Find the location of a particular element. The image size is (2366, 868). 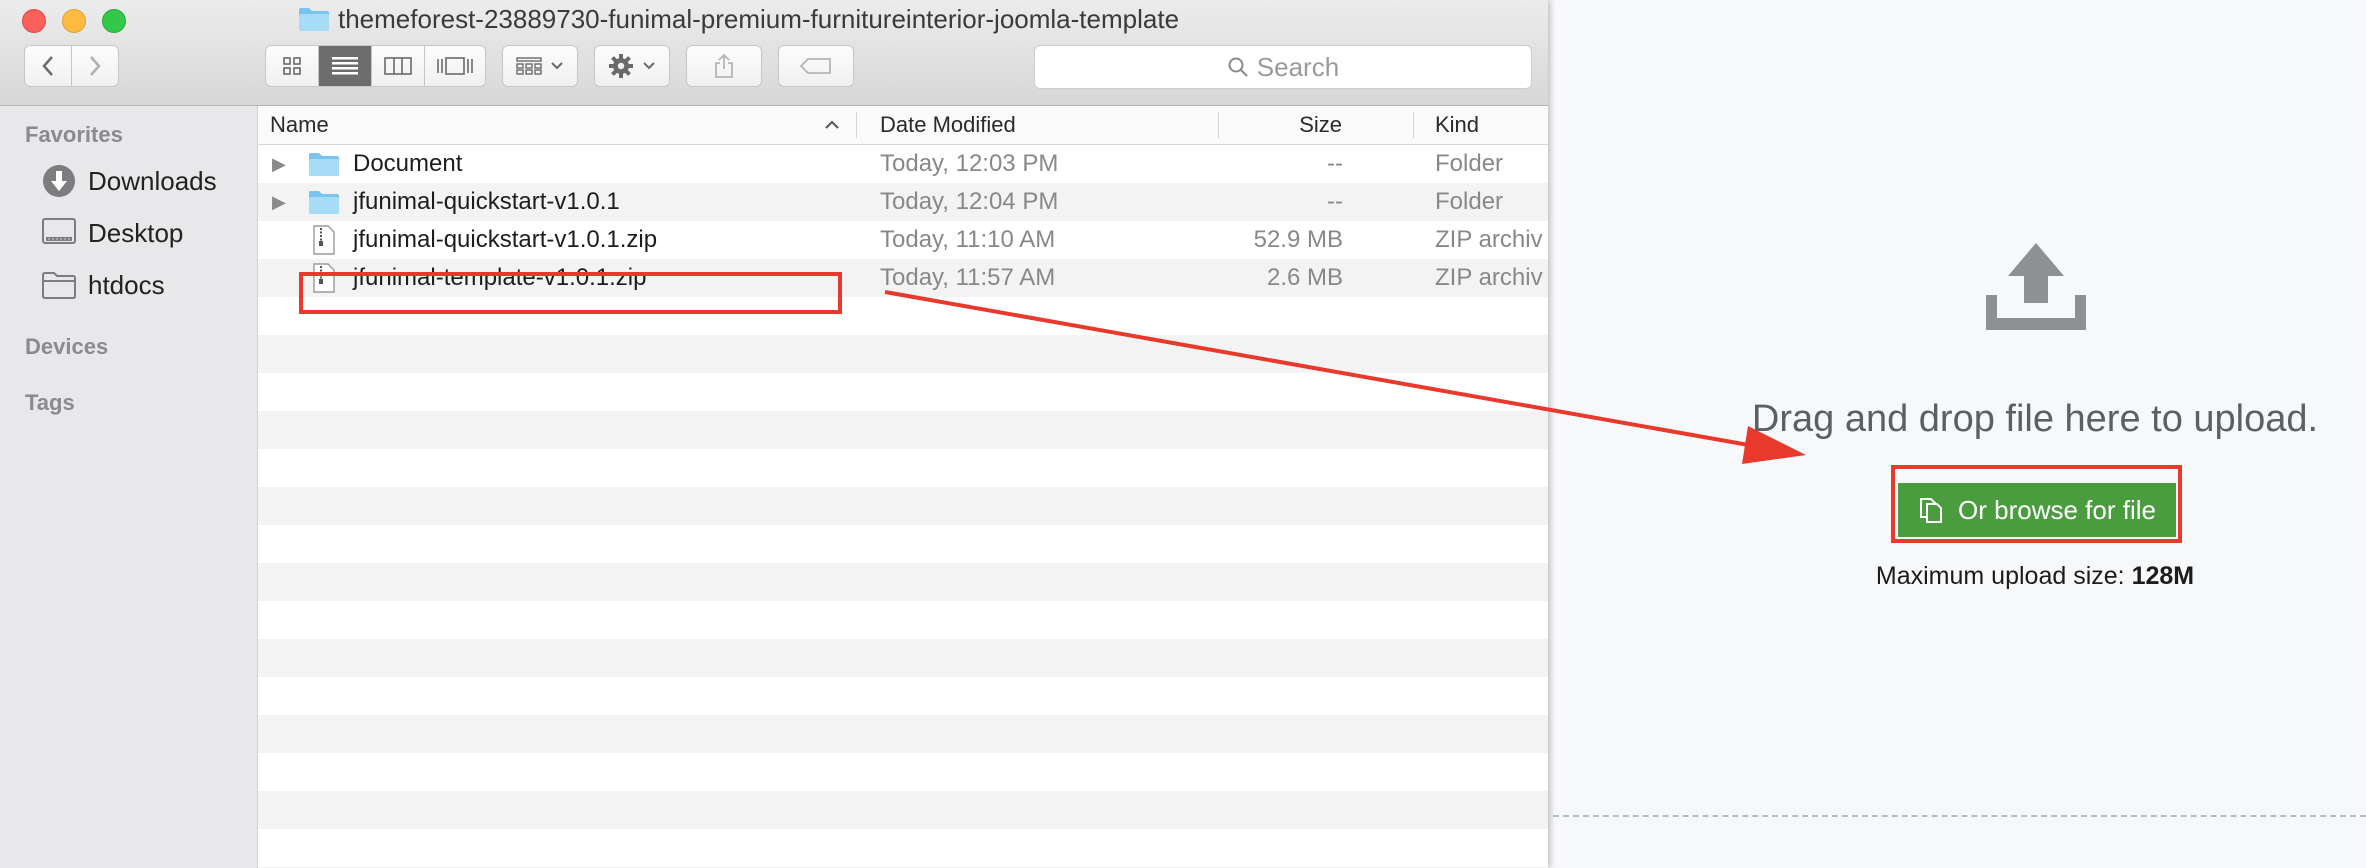

upload-icon is located at coordinates (2036, 286).